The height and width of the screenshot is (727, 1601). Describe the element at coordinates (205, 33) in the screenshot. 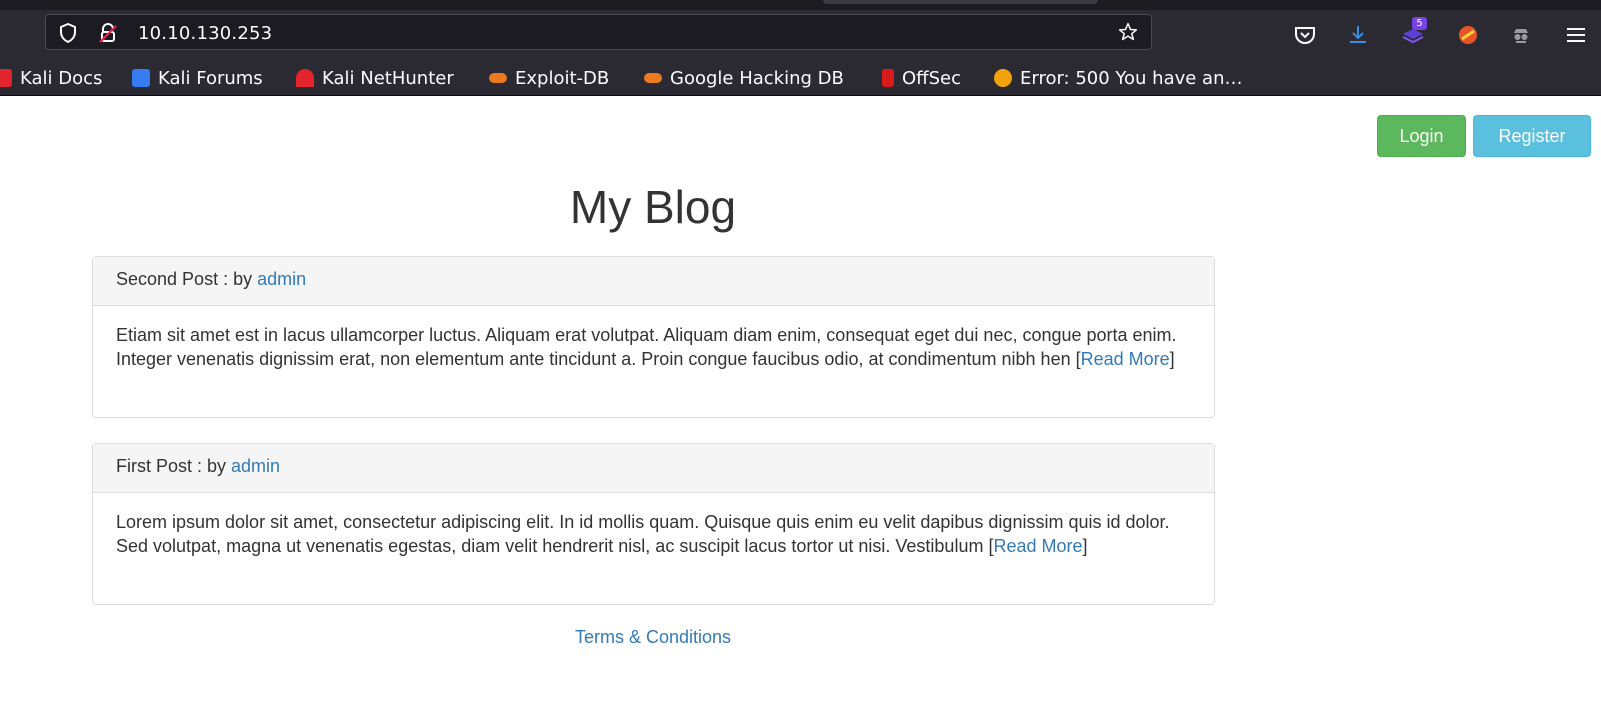

I see `url-text: 10.10.130.253` at that location.